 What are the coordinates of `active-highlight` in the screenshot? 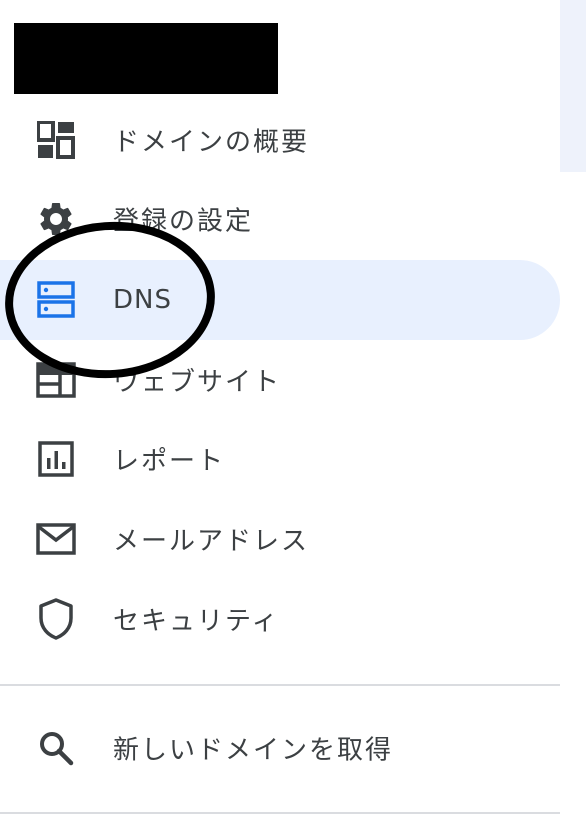 It's located at (280, 300).